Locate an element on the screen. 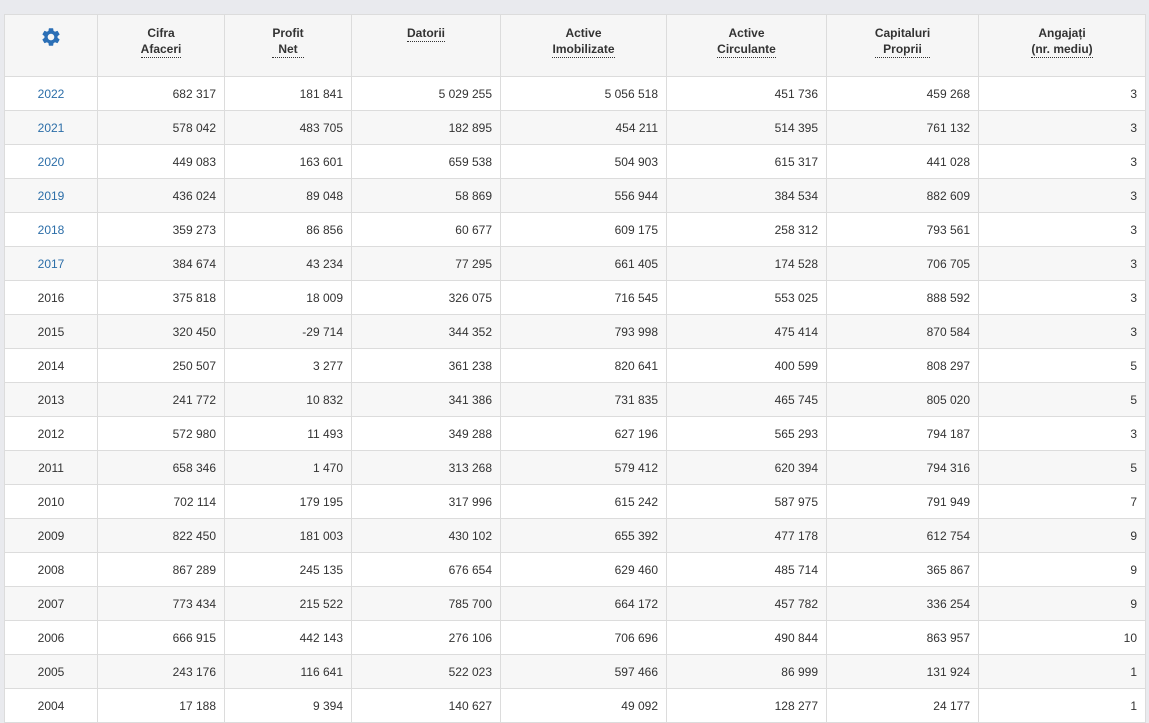 The width and height of the screenshot is (1149, 723). value-cell: 58 869 is located at coordinates (426, 195).